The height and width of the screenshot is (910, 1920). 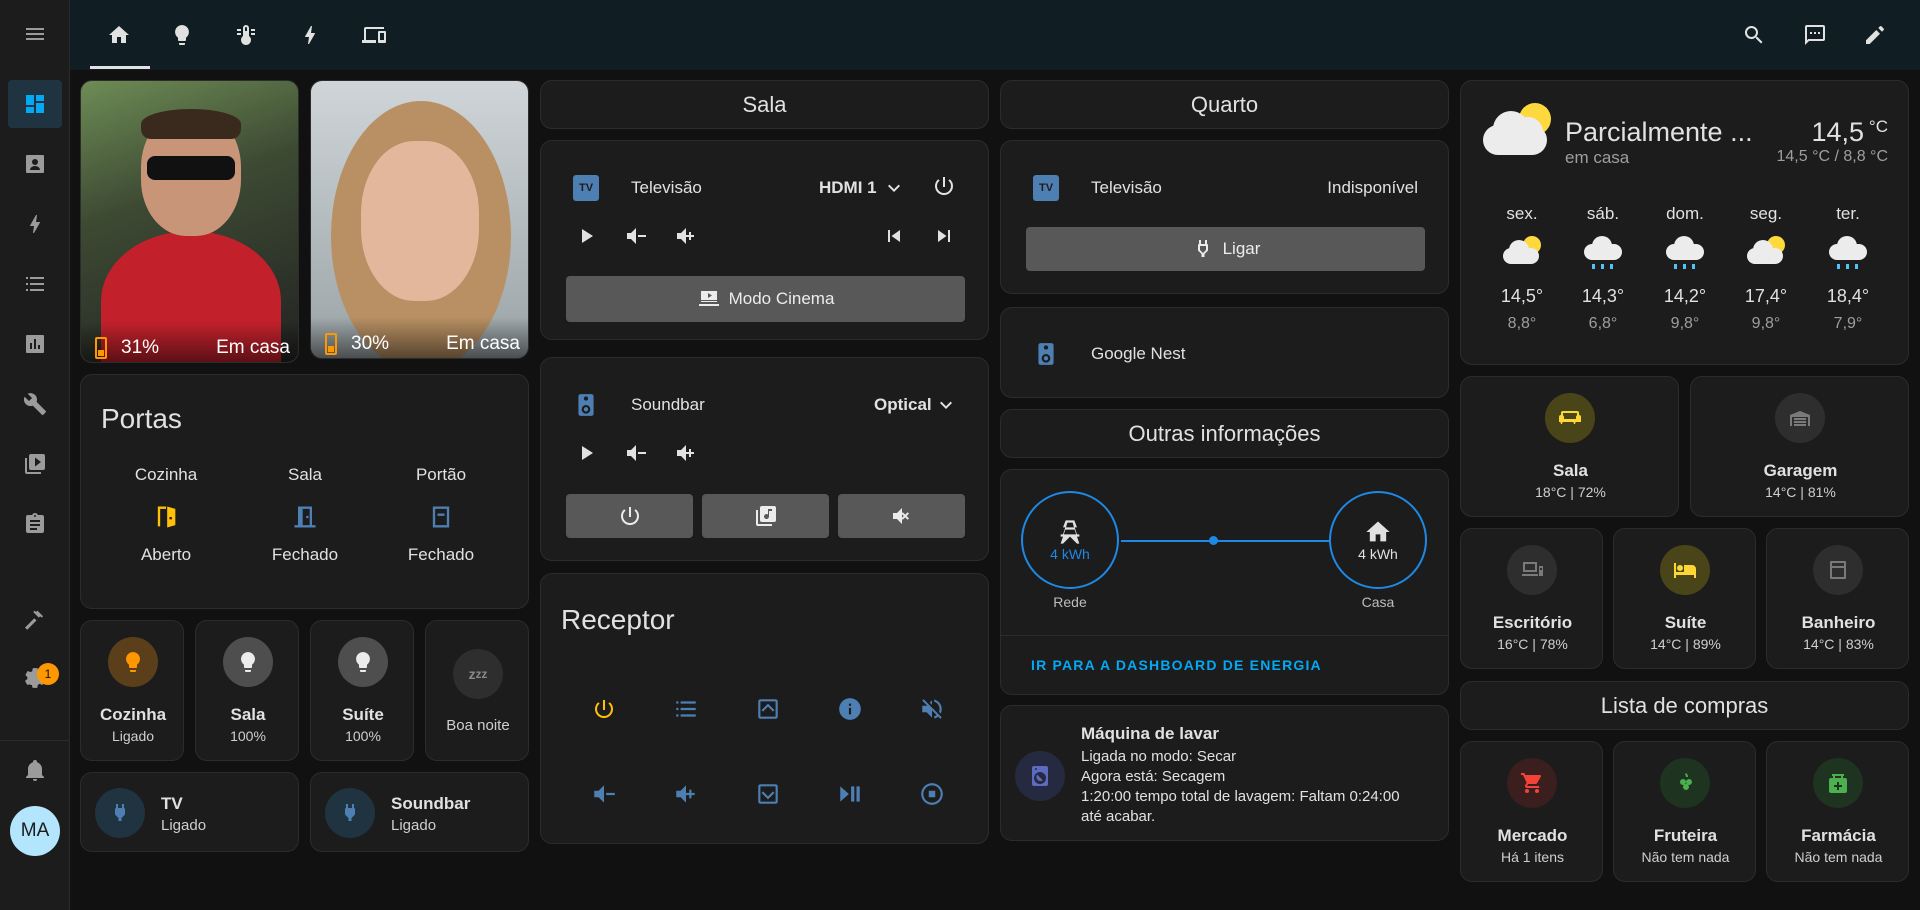 I want to click on stop-circle-icon, so click(x=932, y=794).